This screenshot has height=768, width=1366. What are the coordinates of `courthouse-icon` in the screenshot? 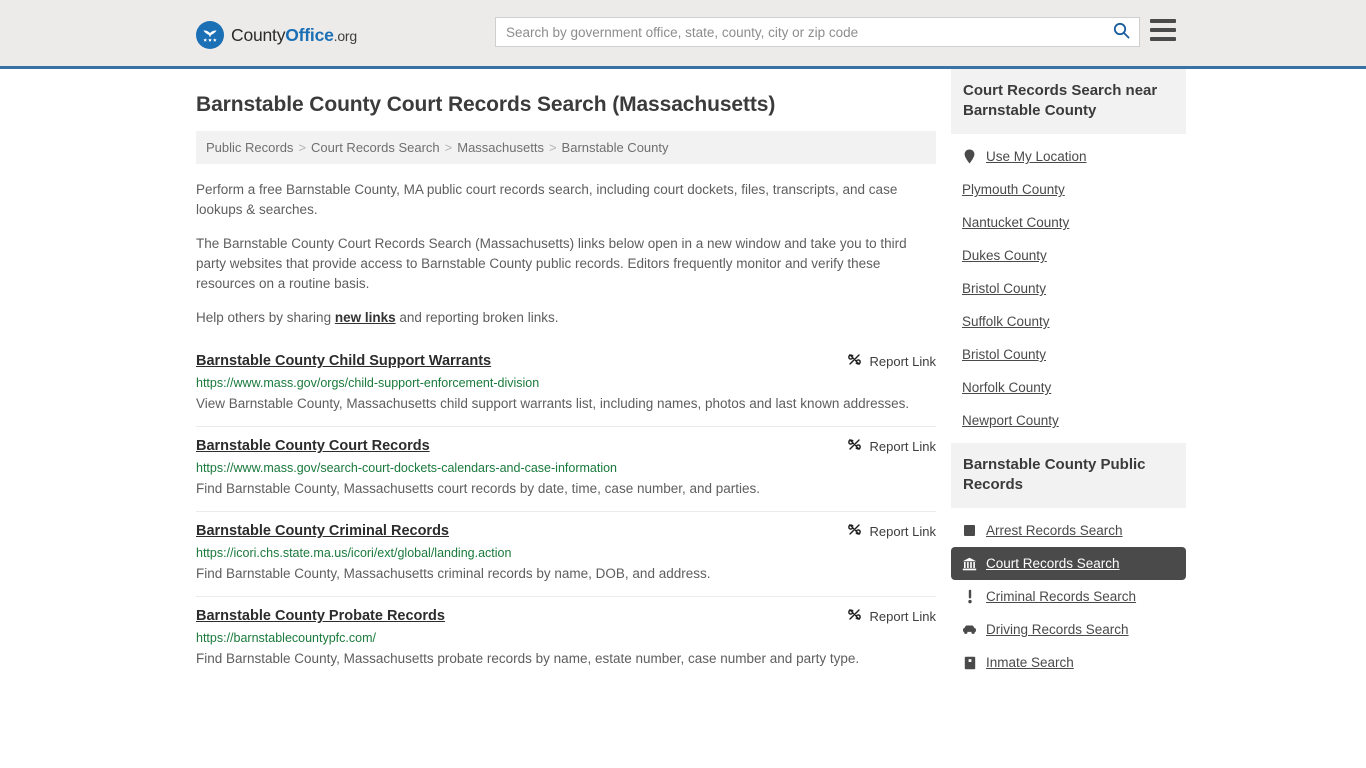 It's located at (969, 563).